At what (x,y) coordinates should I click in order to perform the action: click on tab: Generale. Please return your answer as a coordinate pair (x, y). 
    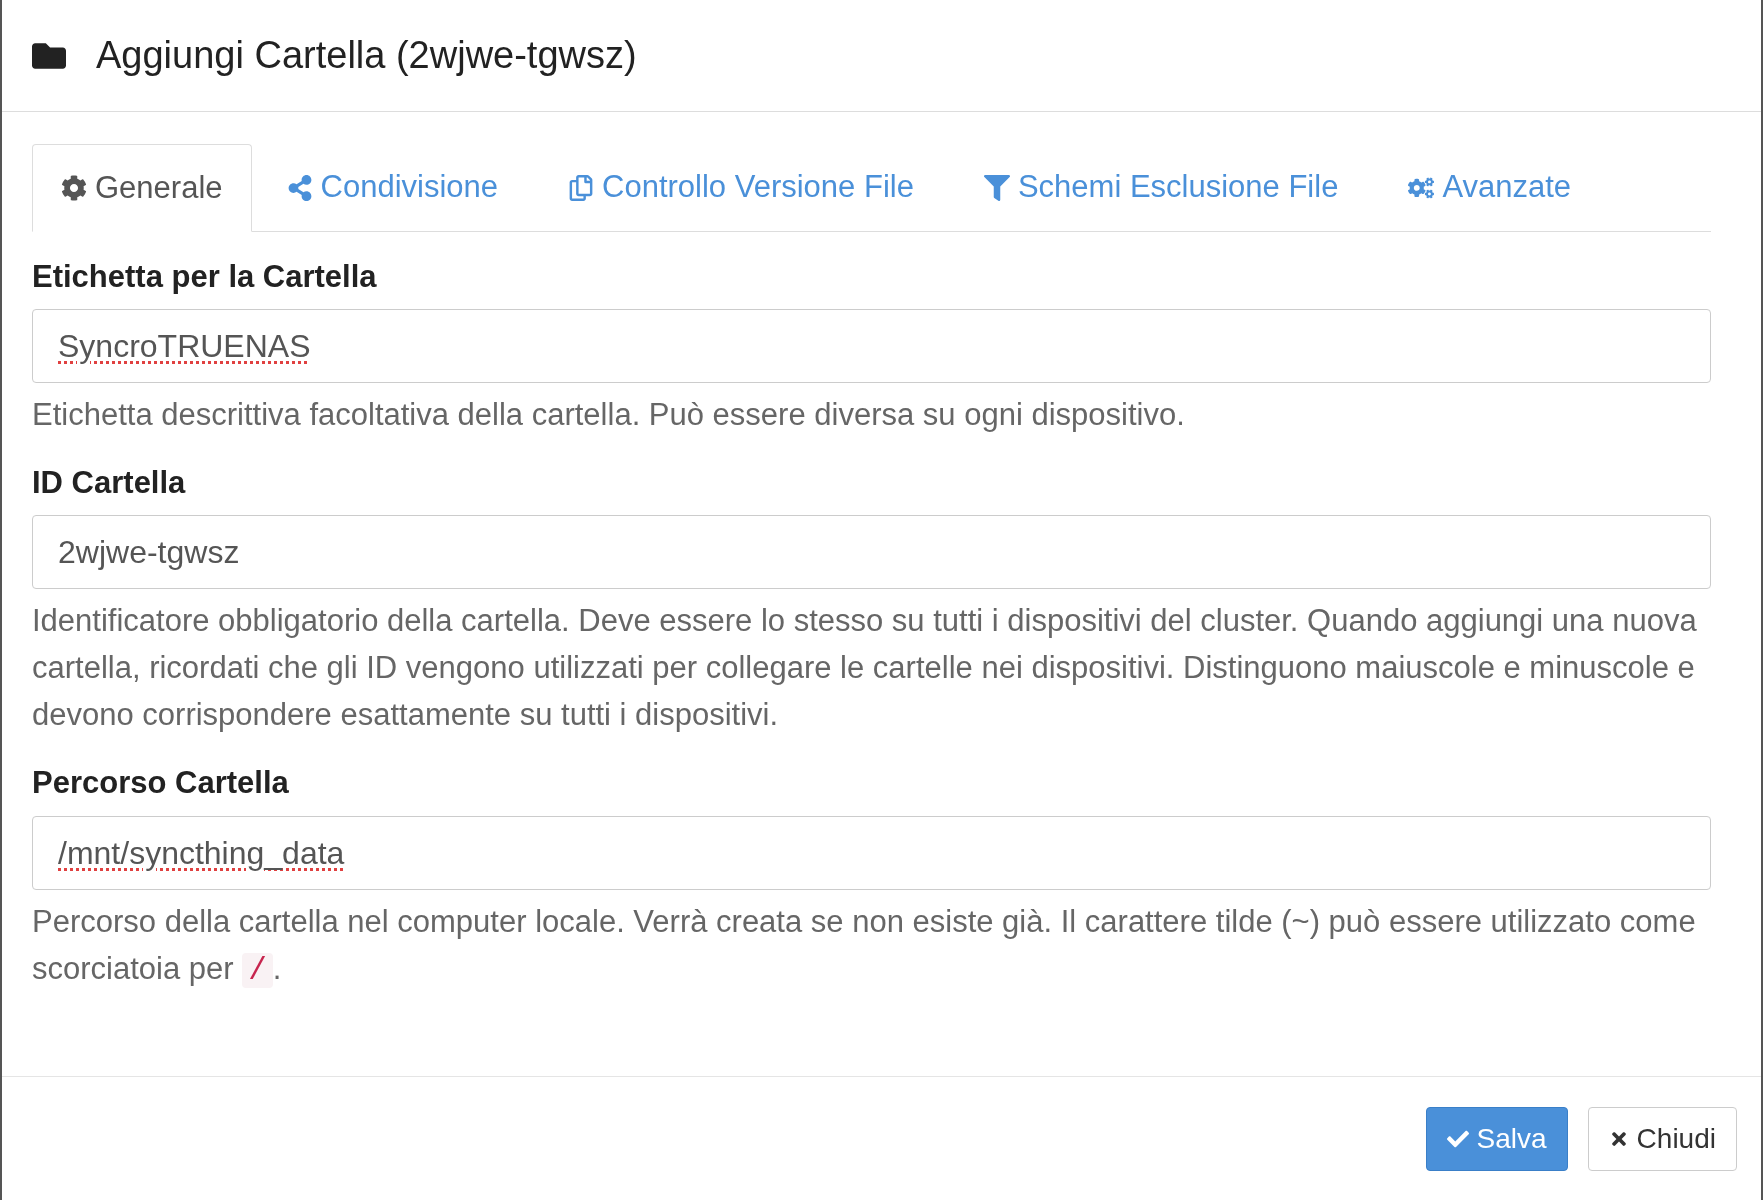
    Looking at the image, I should click on (142, 188).